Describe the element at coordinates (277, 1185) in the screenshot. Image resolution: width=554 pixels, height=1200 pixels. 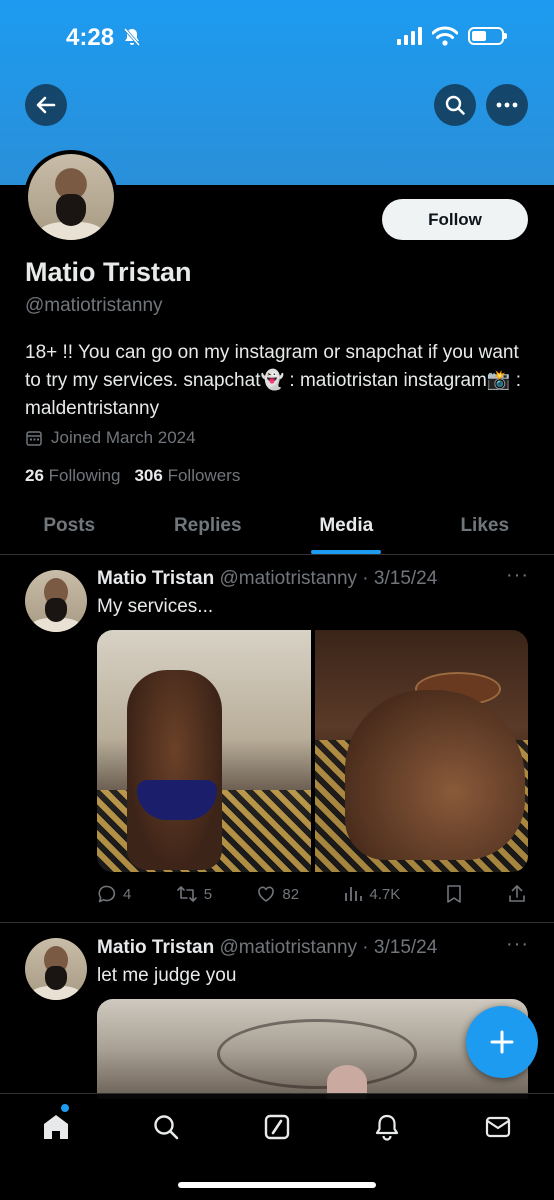
I see `home-indicator` at that location.